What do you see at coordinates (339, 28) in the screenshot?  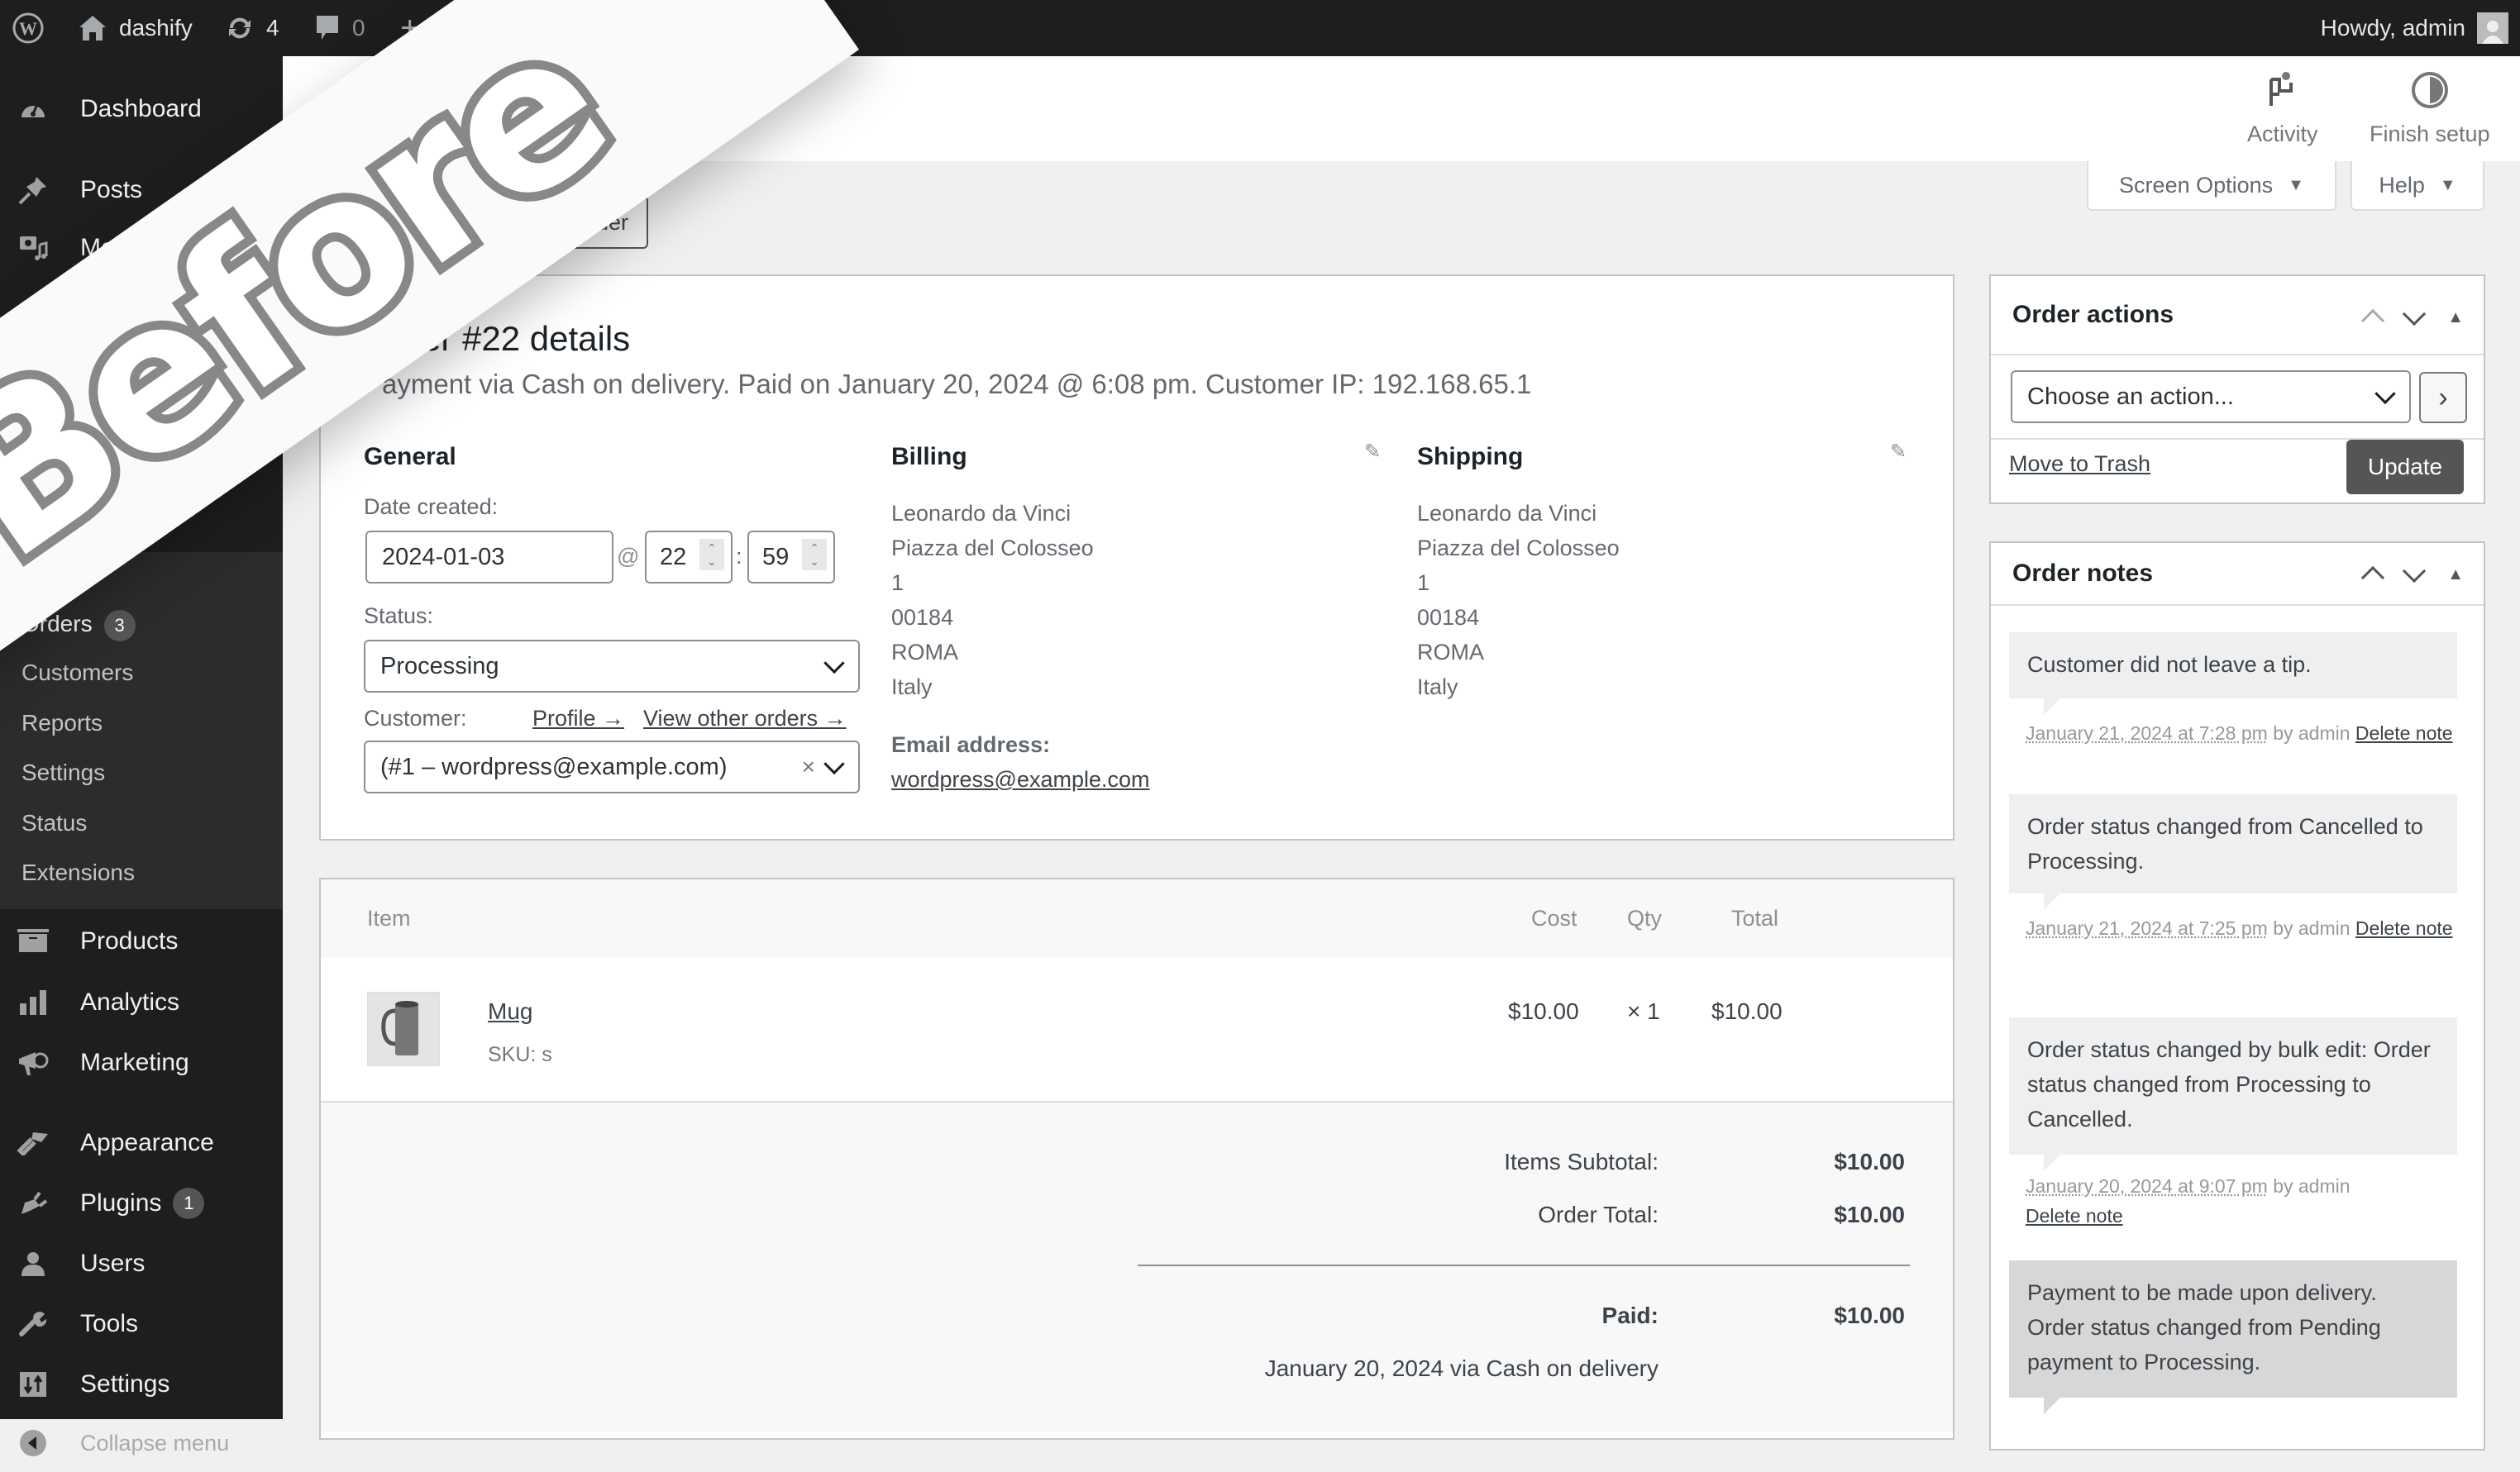 I see `comments-link: 0` at bounding box center [339, 28].